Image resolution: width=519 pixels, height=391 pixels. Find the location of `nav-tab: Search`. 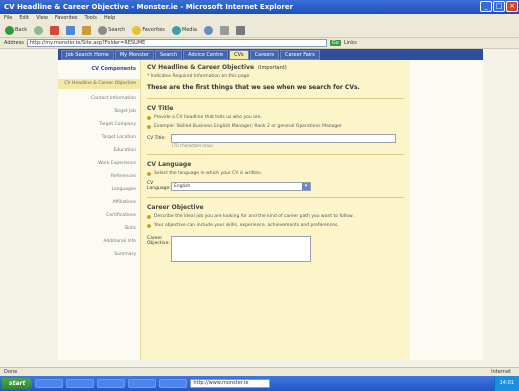

nav-tab: Search is located at coordinates (168, 54).